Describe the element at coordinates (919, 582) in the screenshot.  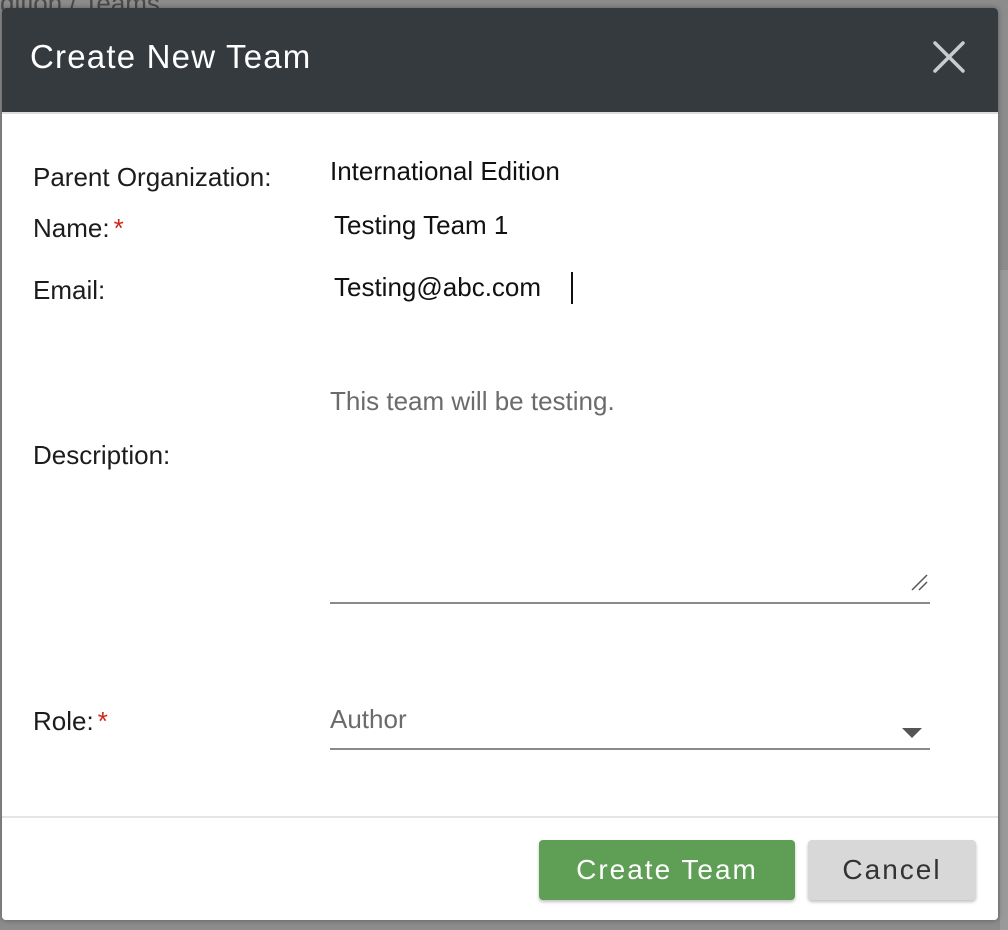
I see `resize-handle-icon` at that location.